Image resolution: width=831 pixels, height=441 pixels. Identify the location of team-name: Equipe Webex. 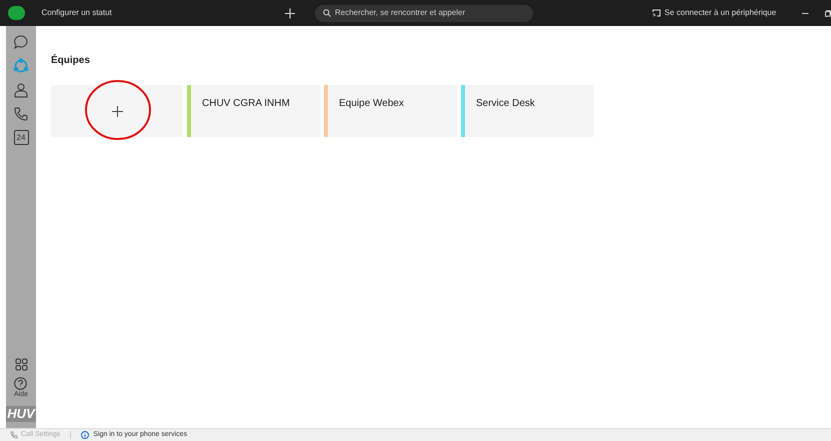
(371, 104).